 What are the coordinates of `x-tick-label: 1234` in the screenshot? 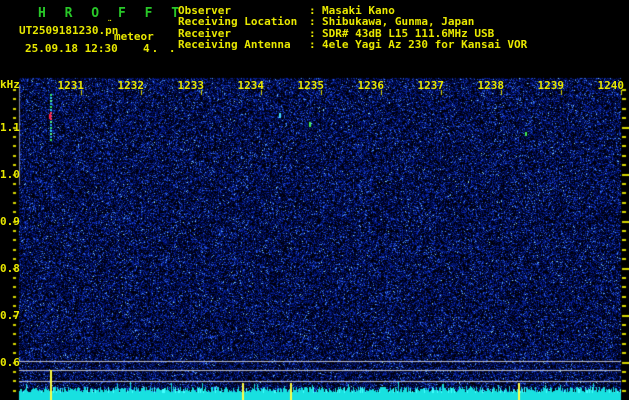 It's located at (251, 85).